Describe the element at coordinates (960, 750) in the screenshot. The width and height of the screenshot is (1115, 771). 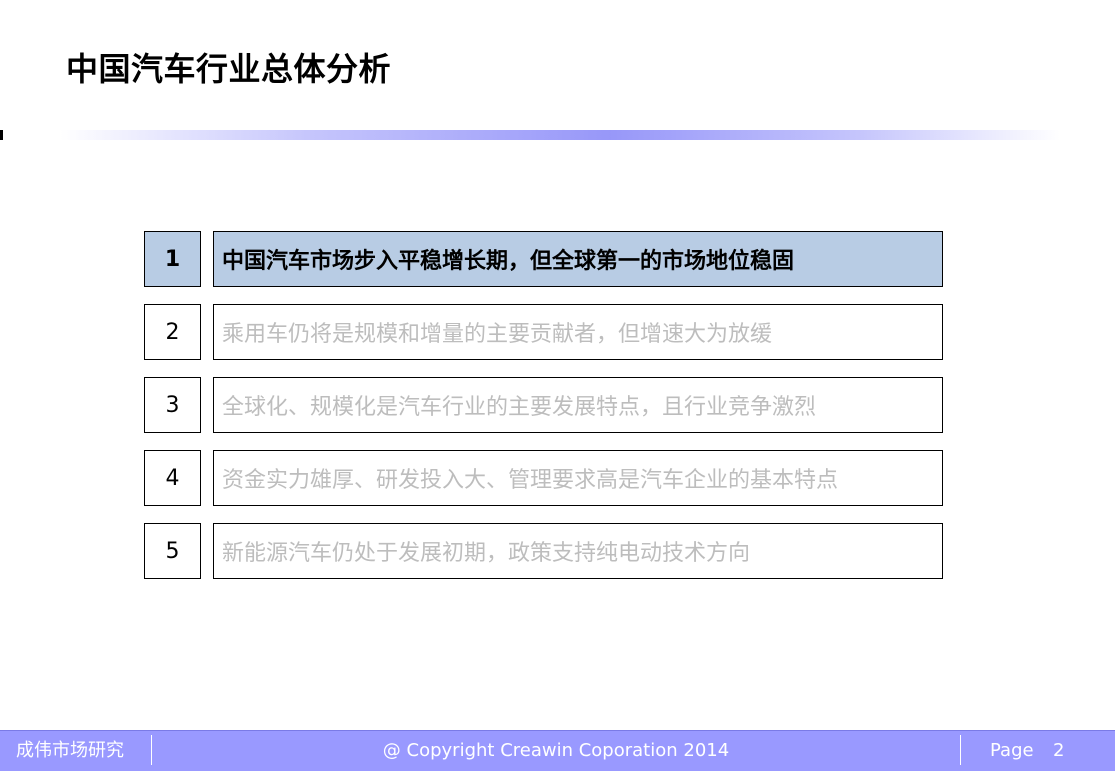
I see `footer-divider` at that location.